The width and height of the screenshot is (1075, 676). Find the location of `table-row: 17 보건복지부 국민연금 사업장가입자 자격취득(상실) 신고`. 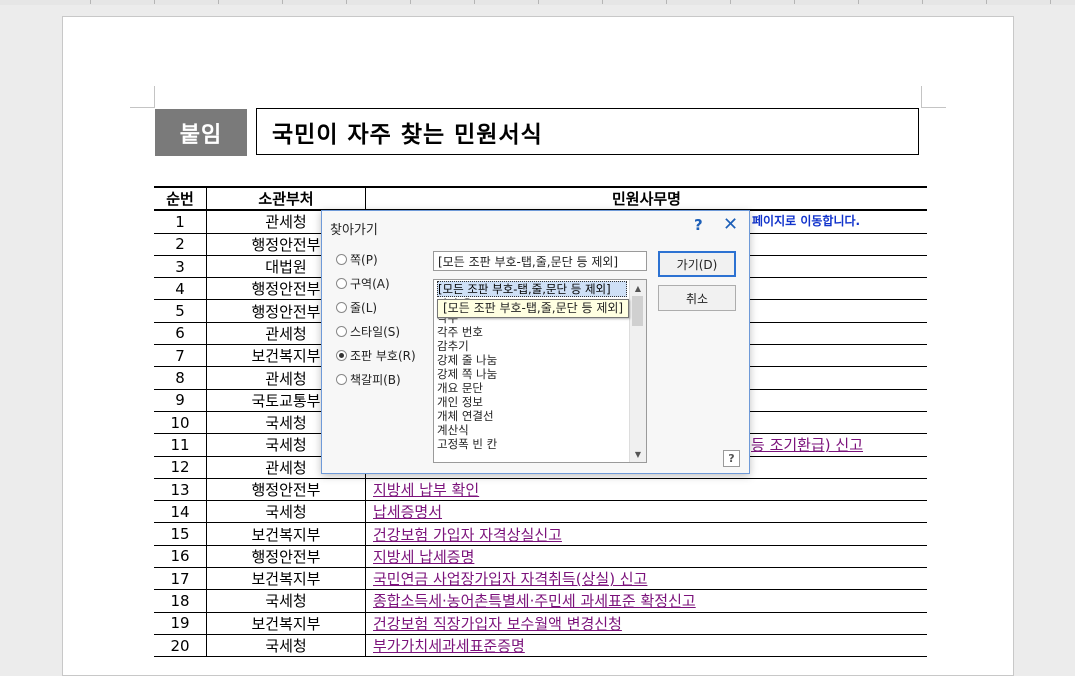

table-row: 17 보건복지부 국민연금 사업장가입자 자격취득(상실) 신고 is located at coordinates (540, 579).